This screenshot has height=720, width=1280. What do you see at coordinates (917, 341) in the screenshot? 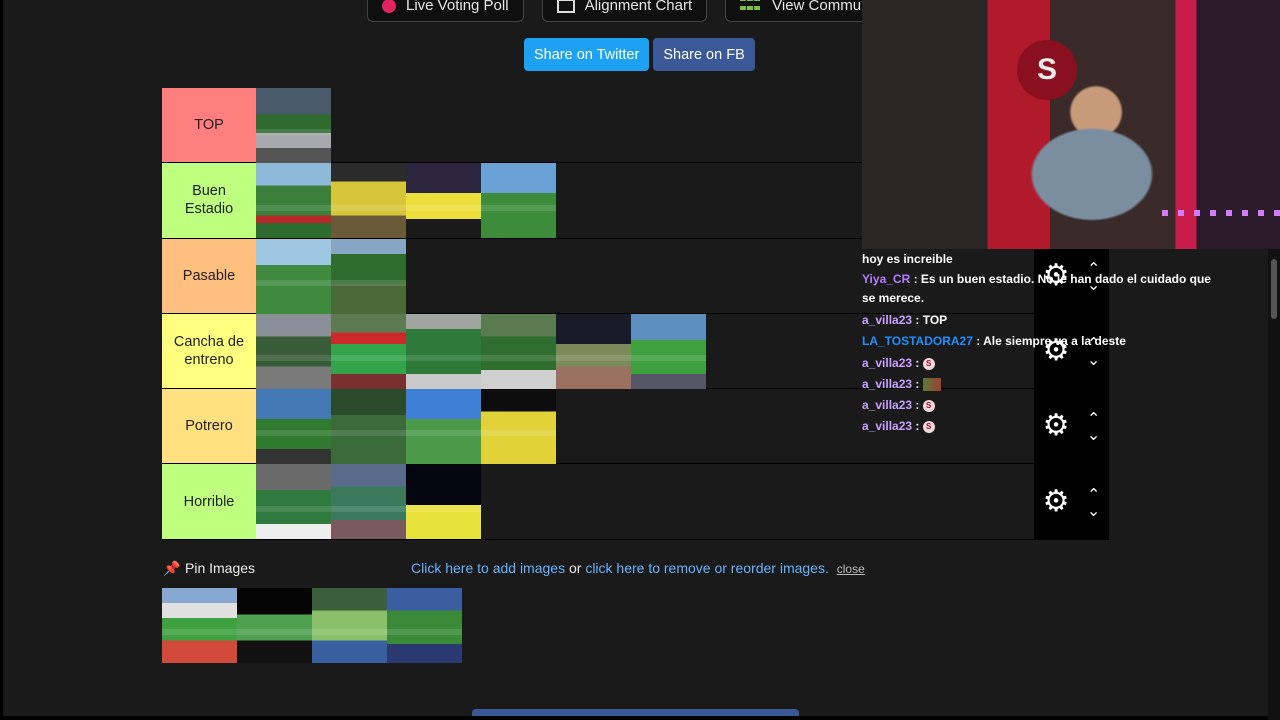
I see `chat-username: LA_TOSTADORA27` at bounding box center [917, 341].